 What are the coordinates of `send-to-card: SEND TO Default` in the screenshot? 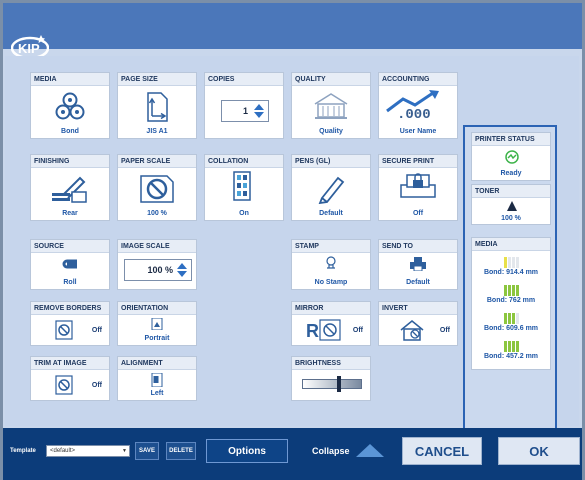 It's located at (418, 264).